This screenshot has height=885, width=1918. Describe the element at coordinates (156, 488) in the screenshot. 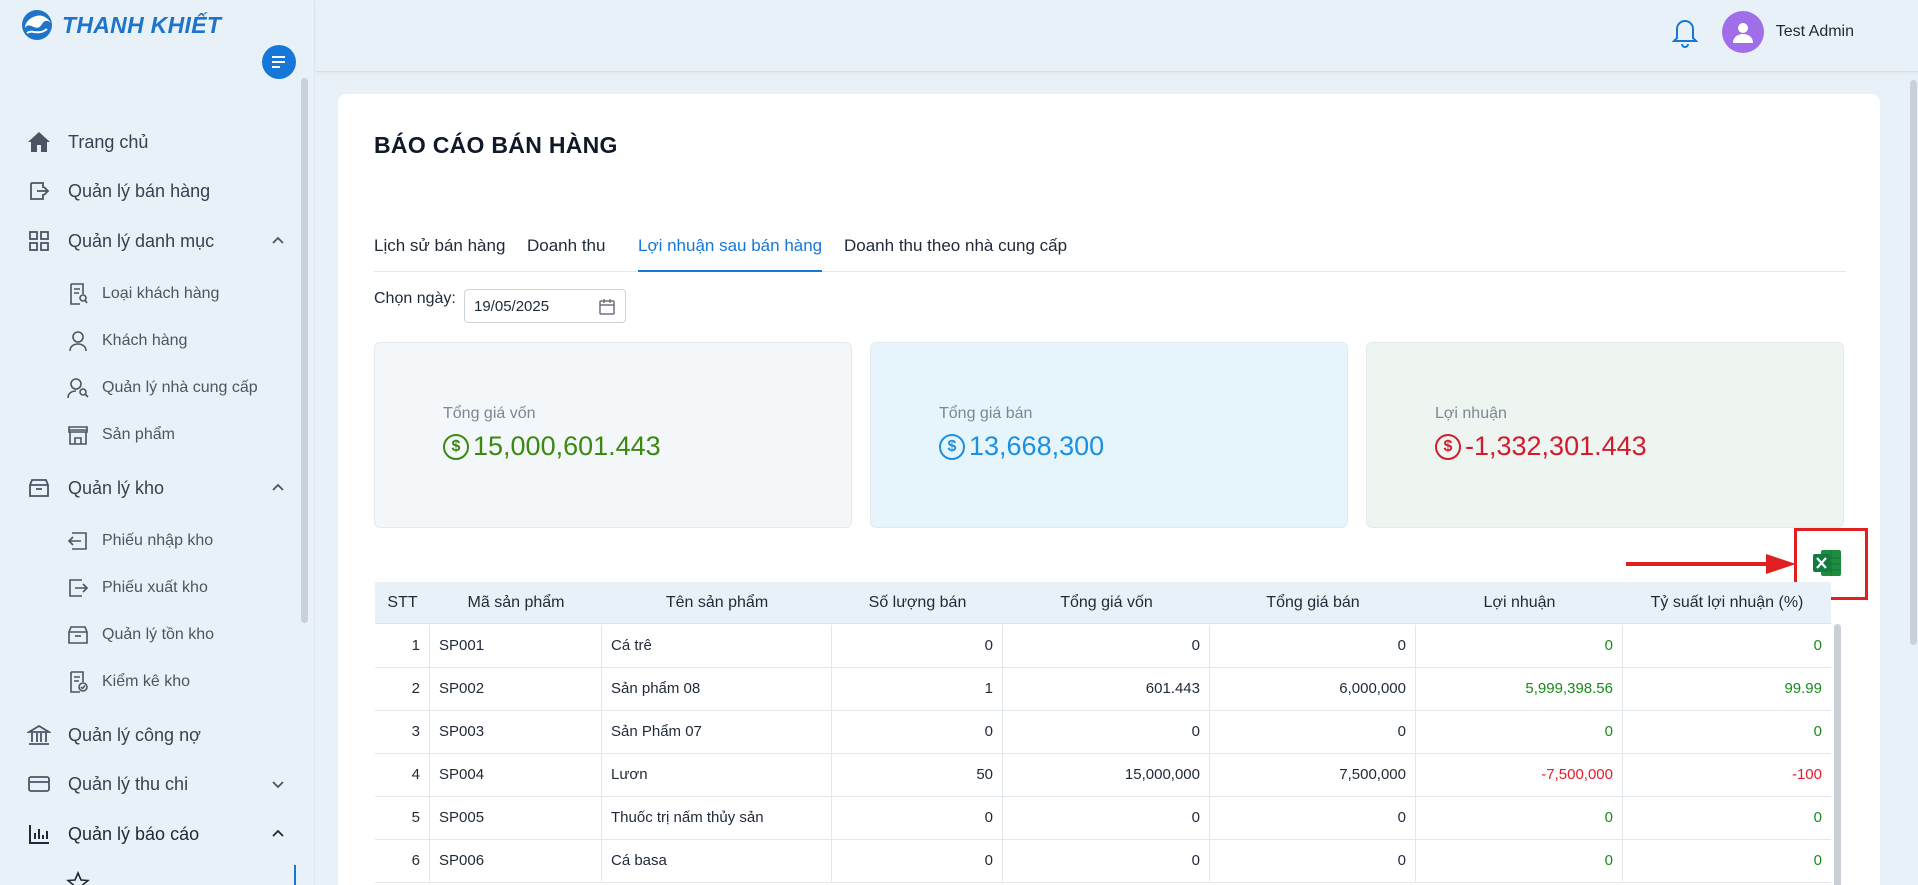

I see `sidebar-item-warehouse: Quản lý kho` at that location.